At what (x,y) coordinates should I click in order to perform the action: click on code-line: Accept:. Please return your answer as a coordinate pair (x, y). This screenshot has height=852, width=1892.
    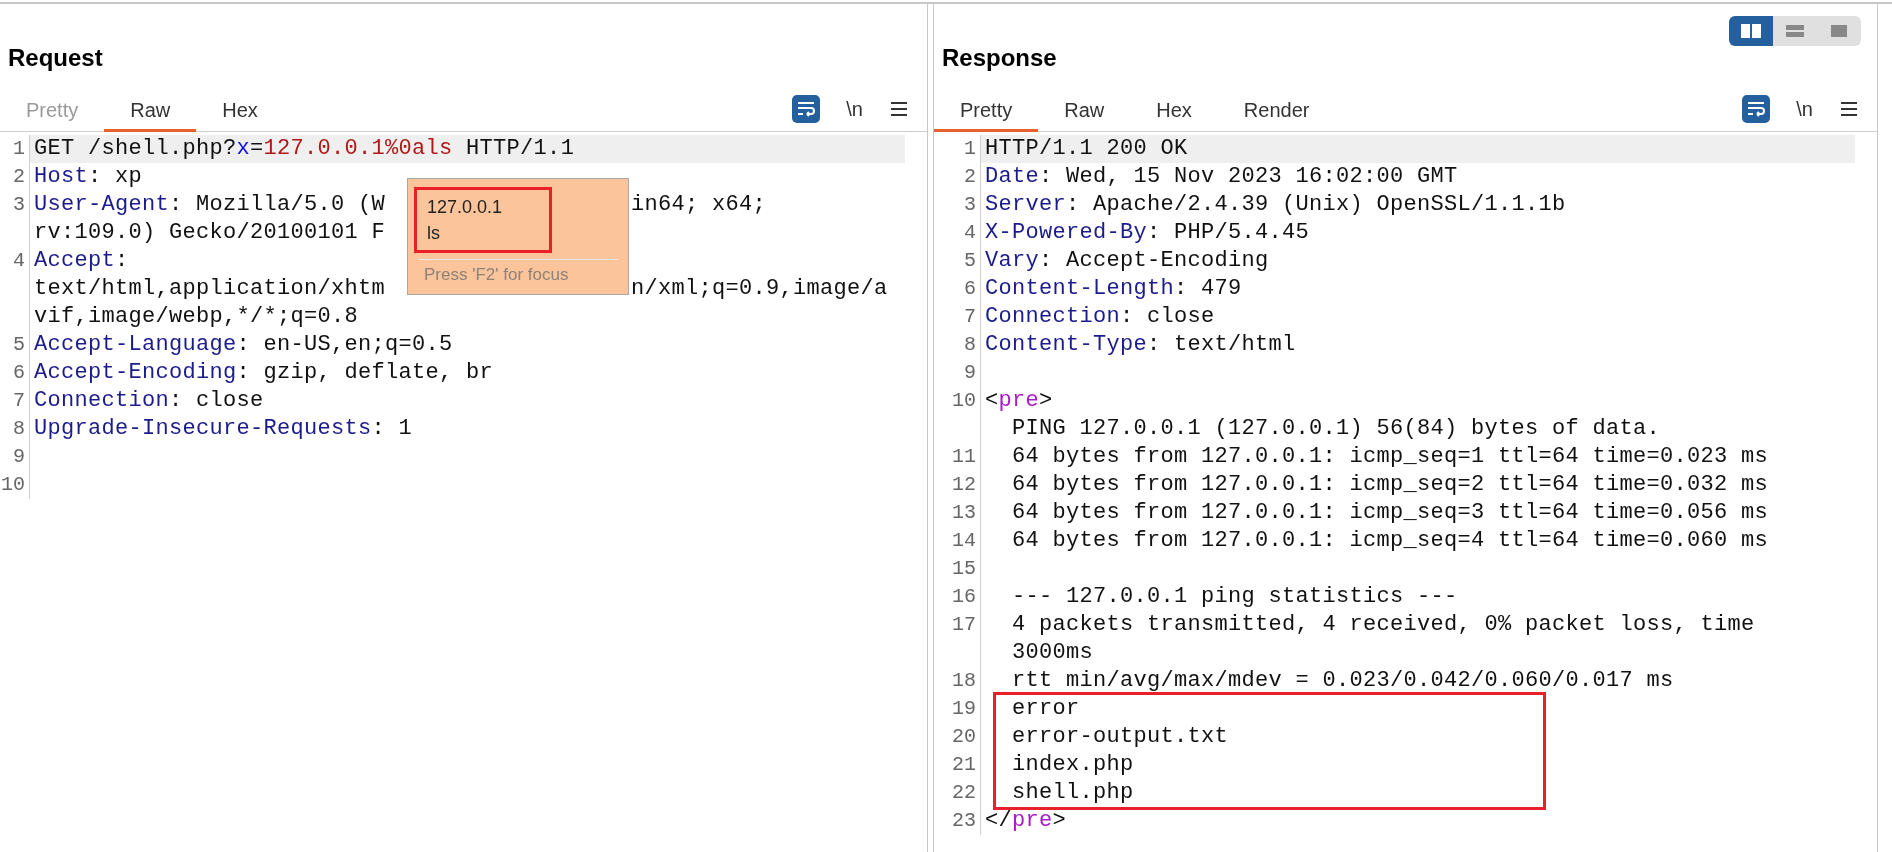
    Looking at the image, I should click on (81, 261).